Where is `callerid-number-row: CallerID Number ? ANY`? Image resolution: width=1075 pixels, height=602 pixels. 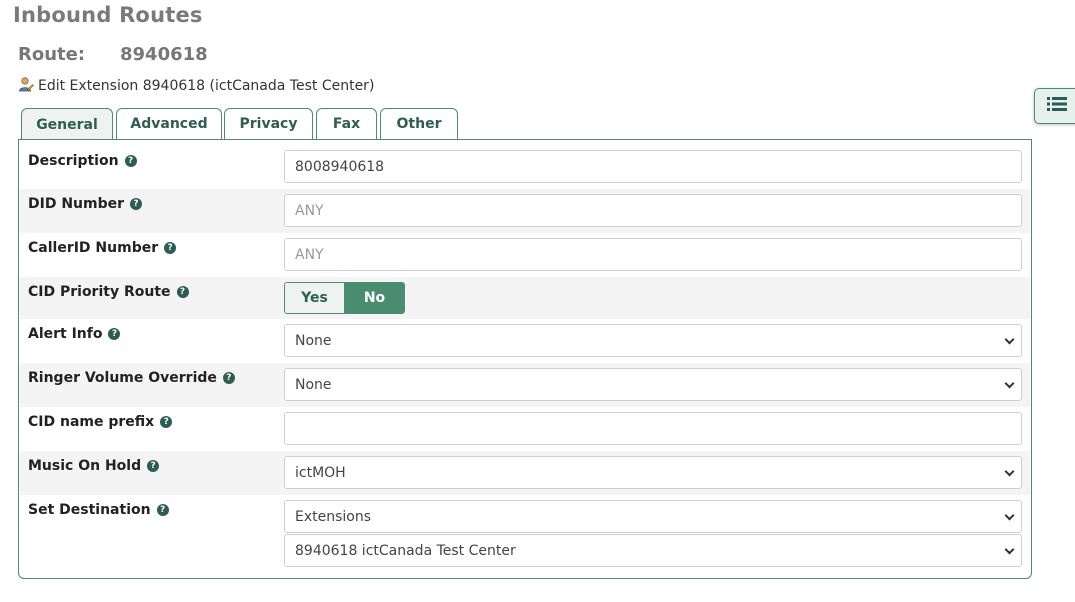
callerid-number-row: CallerID Number ? ANY is located at coordinates (525, 255).